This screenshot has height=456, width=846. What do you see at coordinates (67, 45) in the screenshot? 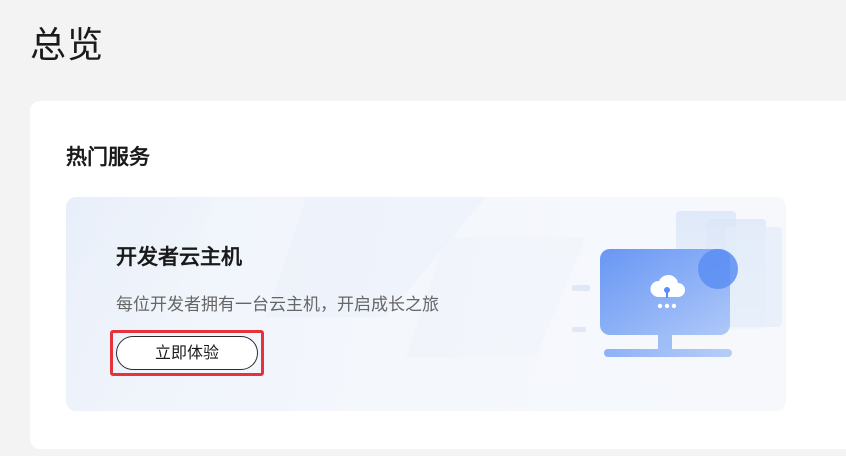
I see `page-title: 总览` at bounding box center [67, 45].